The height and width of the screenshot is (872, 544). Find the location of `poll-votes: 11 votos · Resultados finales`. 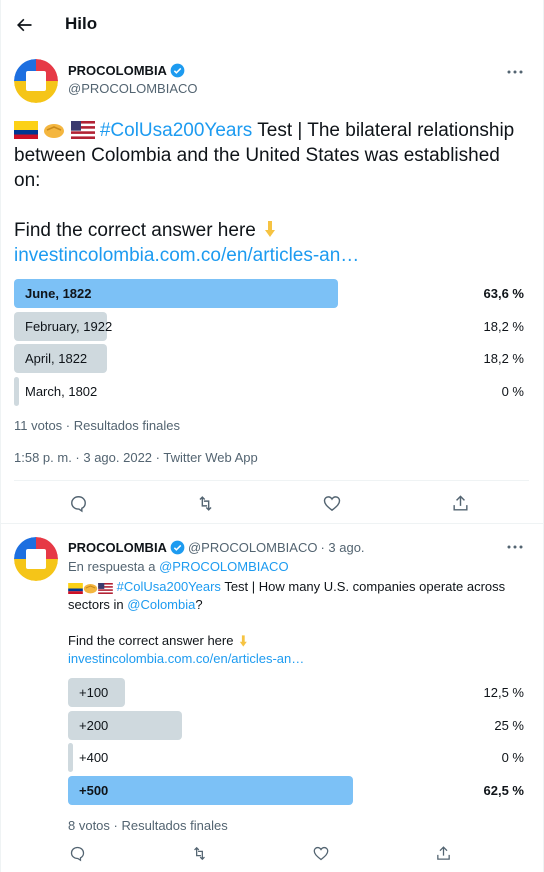

poll-votes: 11 votos · Resultados finales is located at coordinates (97, 425).